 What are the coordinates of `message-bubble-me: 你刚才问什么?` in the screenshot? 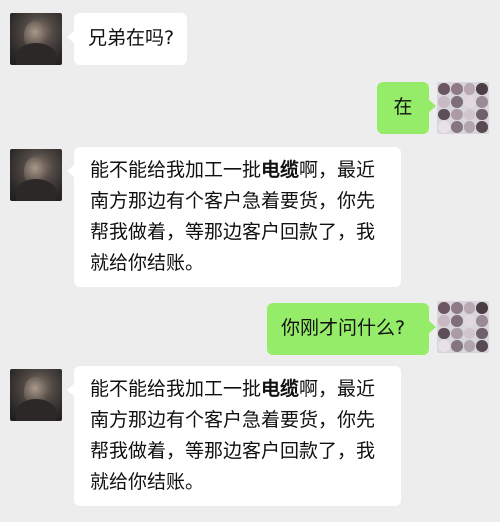 It's located at (351, 329).